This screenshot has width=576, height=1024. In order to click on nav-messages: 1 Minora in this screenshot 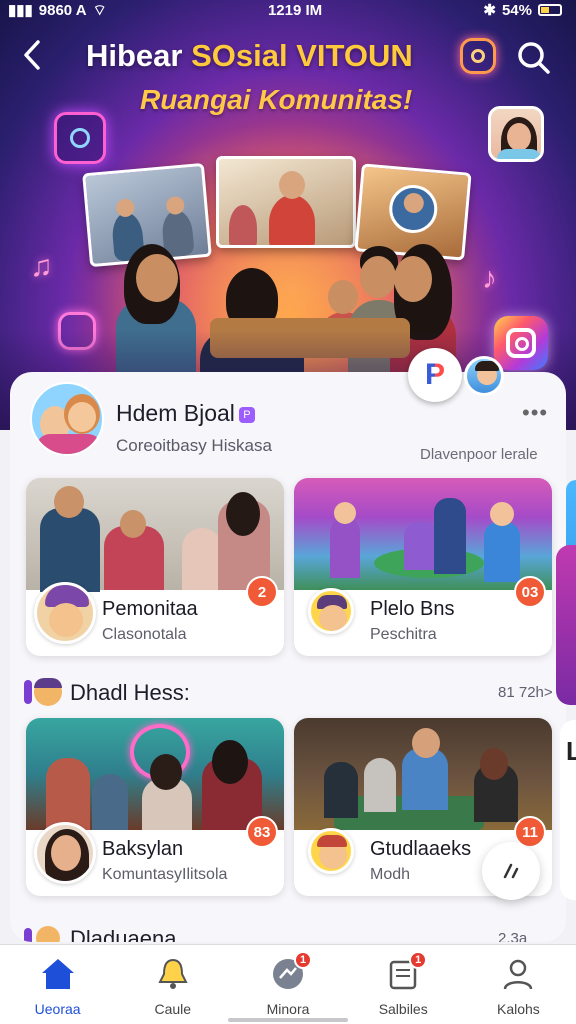, I will do `click(287, 984)`.